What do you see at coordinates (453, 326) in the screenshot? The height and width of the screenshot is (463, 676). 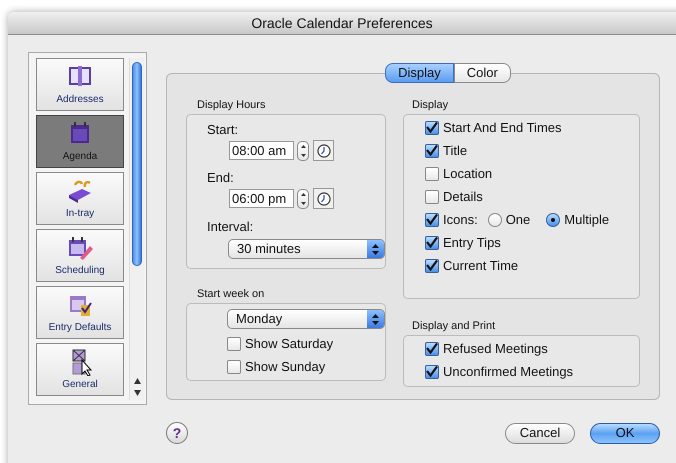 I see `group-title: Display and Print` at bounding box center [453, 326].